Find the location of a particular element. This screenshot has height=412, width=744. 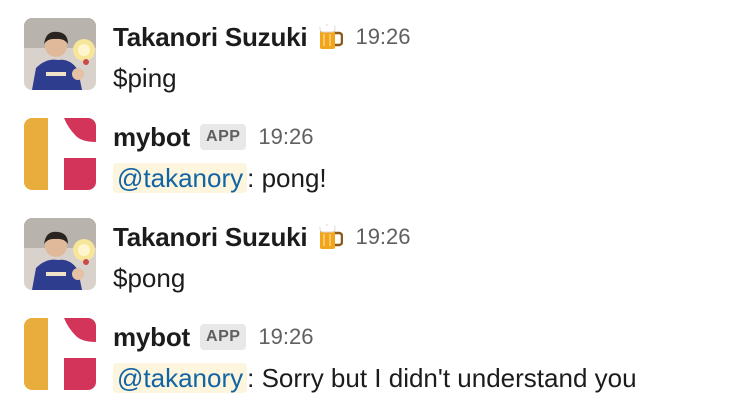

message-content: : pong! is located at coordinates (287, 178).